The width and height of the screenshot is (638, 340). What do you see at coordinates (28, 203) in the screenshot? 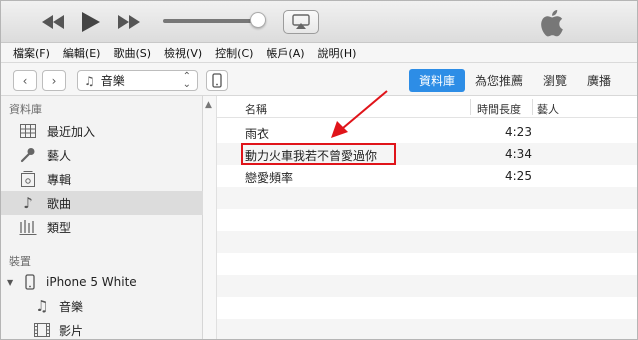
I see `music-note-icon: ♪` at bounding box center [28, 203].